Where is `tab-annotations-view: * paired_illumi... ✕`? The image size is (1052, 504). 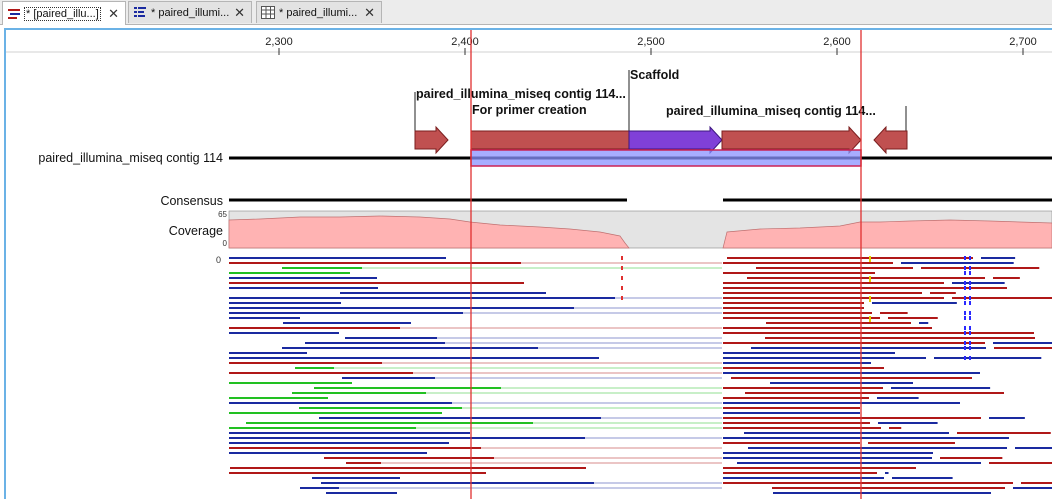
tab-annotations-view: * paired_illumi... ✕ is located at coordinates (190, 12).